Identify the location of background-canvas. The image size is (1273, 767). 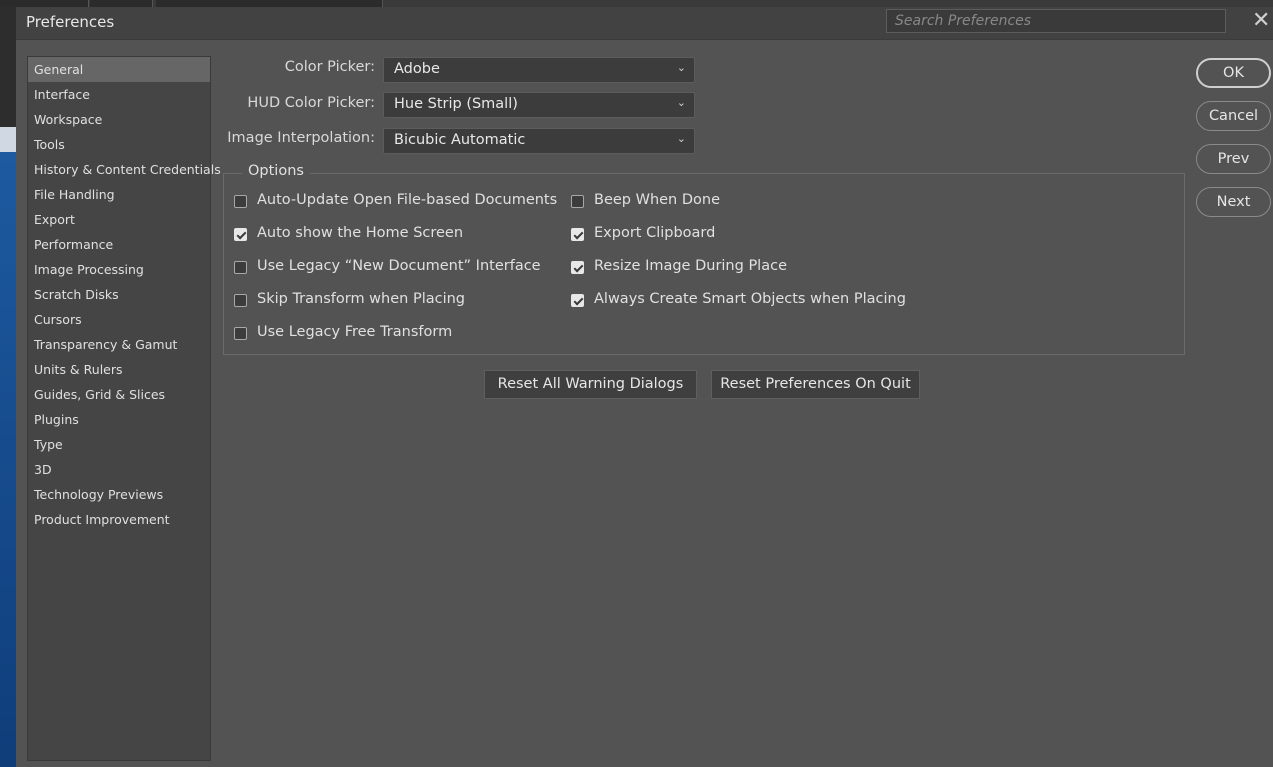
(8, 459).